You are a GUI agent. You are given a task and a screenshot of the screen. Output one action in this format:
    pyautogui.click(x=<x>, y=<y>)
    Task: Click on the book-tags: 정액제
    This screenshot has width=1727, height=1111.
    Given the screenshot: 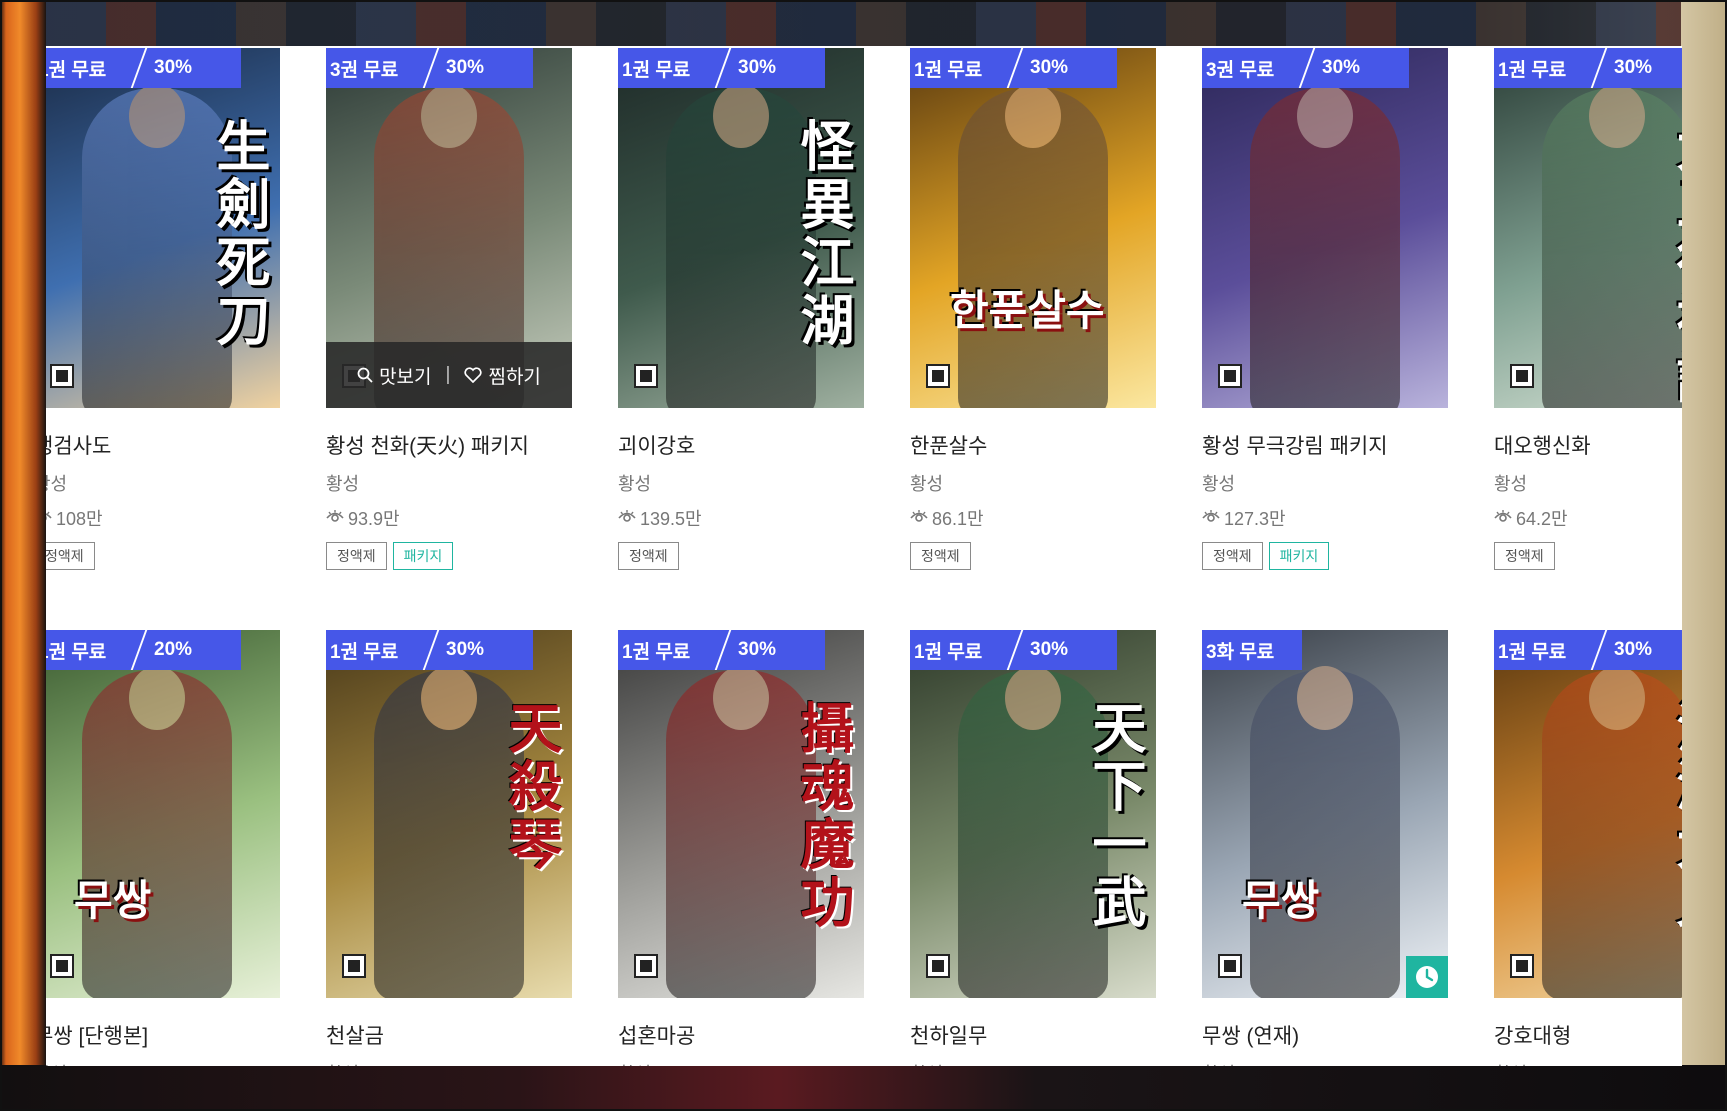 What is the action you would take?
    pyautogui.click(x=1033, y=556)
    